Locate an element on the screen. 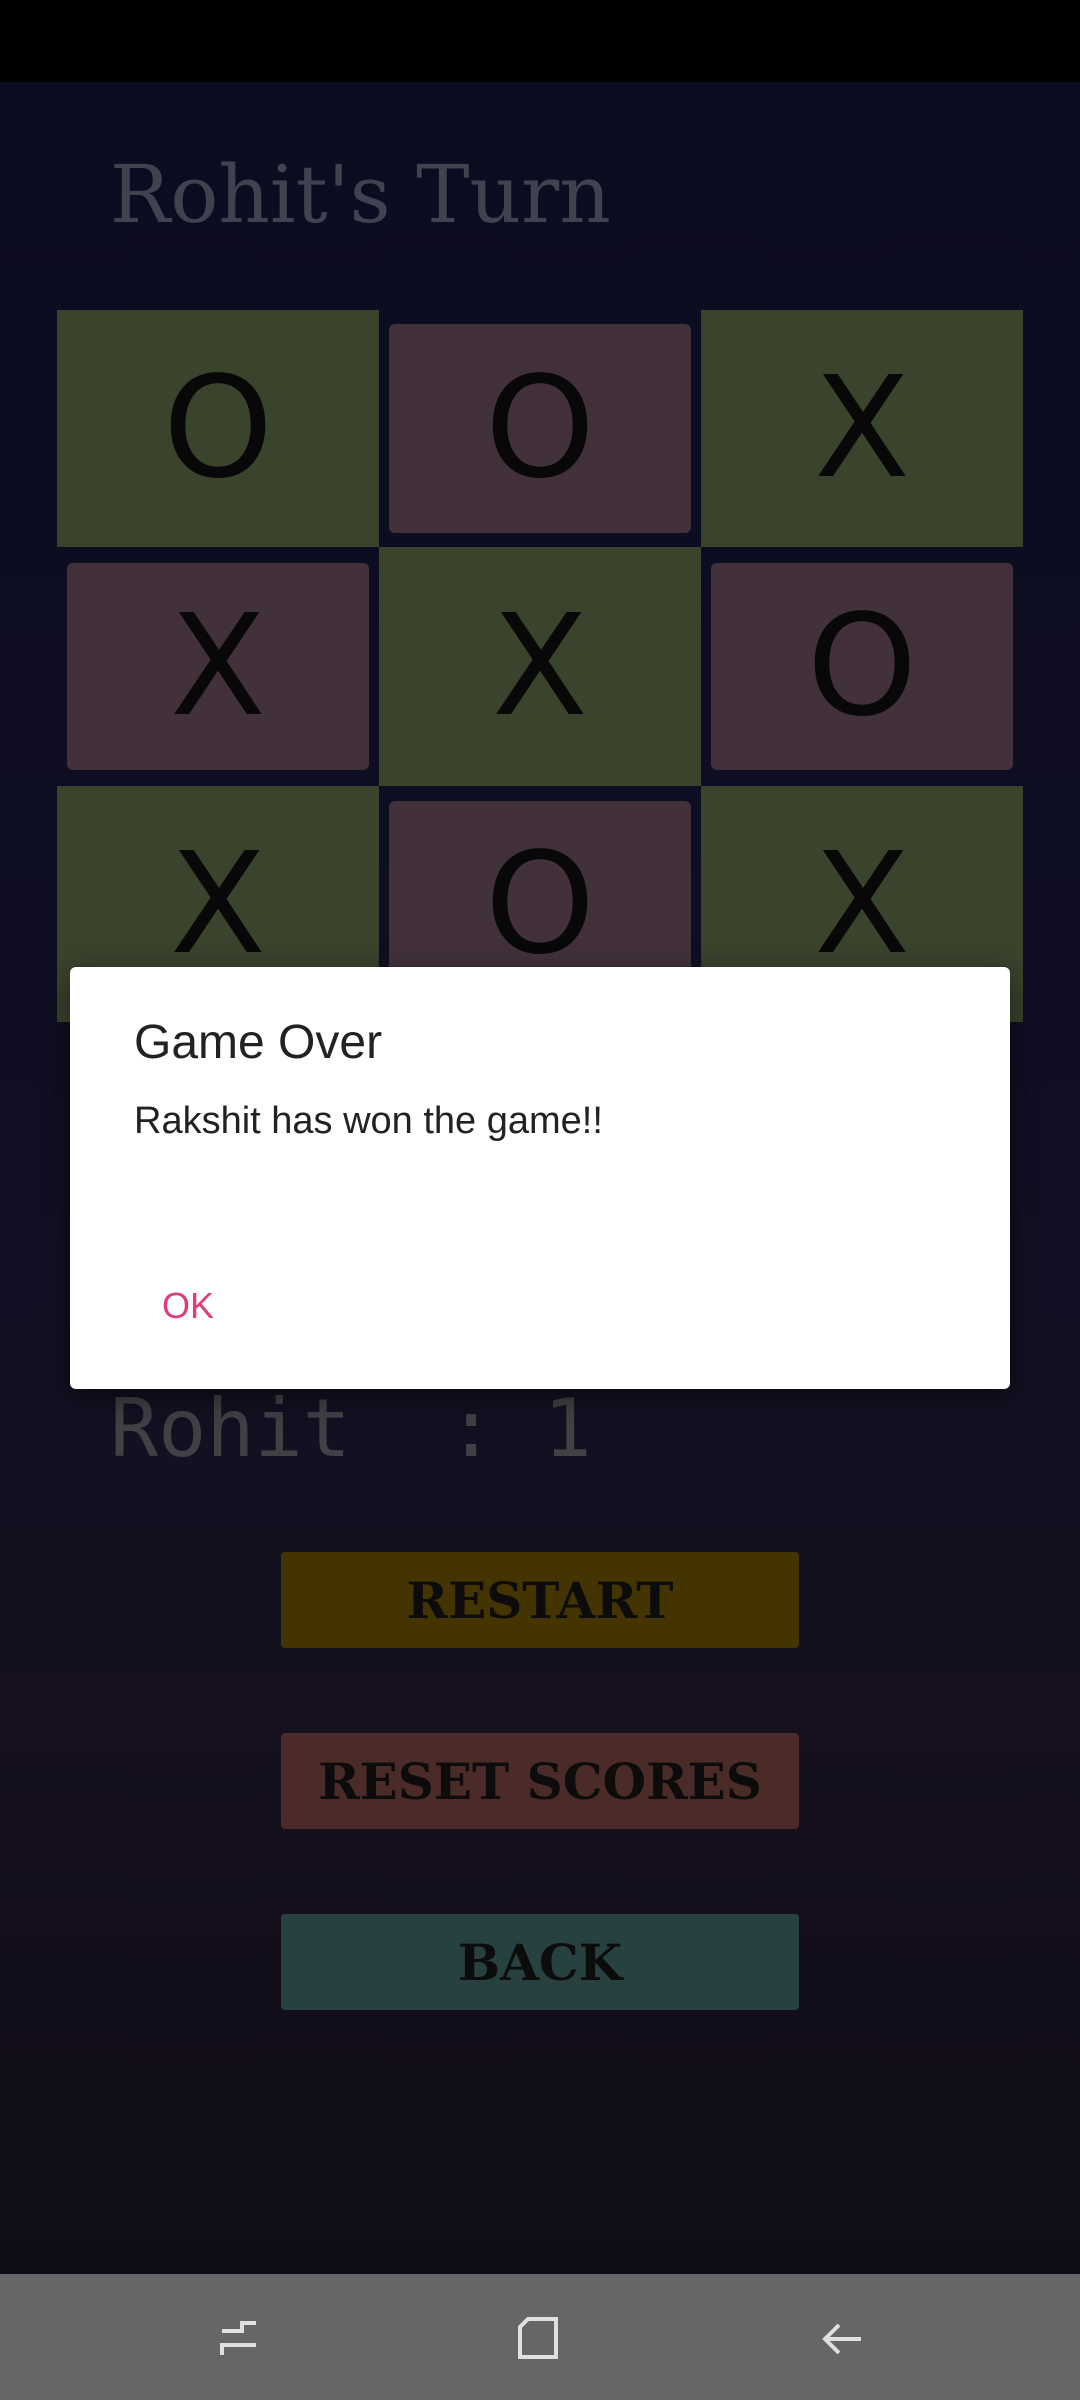 The height and width of the screenshot is (2400, 1080). dialog-message: Rakshit has won the game!! is located at coordinates (368, 1121).